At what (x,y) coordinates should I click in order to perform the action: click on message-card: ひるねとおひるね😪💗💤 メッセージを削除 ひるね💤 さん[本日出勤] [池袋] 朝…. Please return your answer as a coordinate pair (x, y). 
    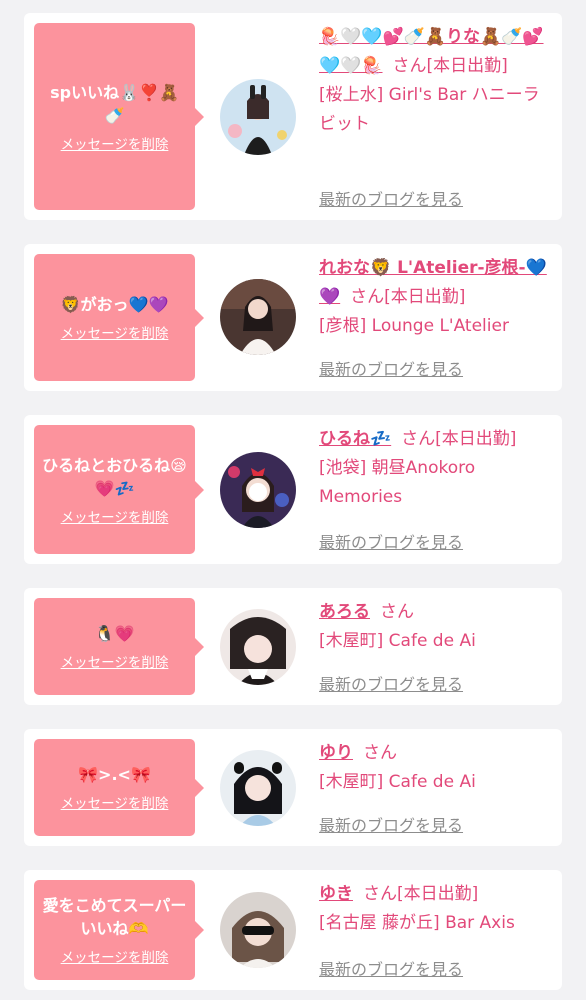
    Looking at the image, I should click on (293, 489).